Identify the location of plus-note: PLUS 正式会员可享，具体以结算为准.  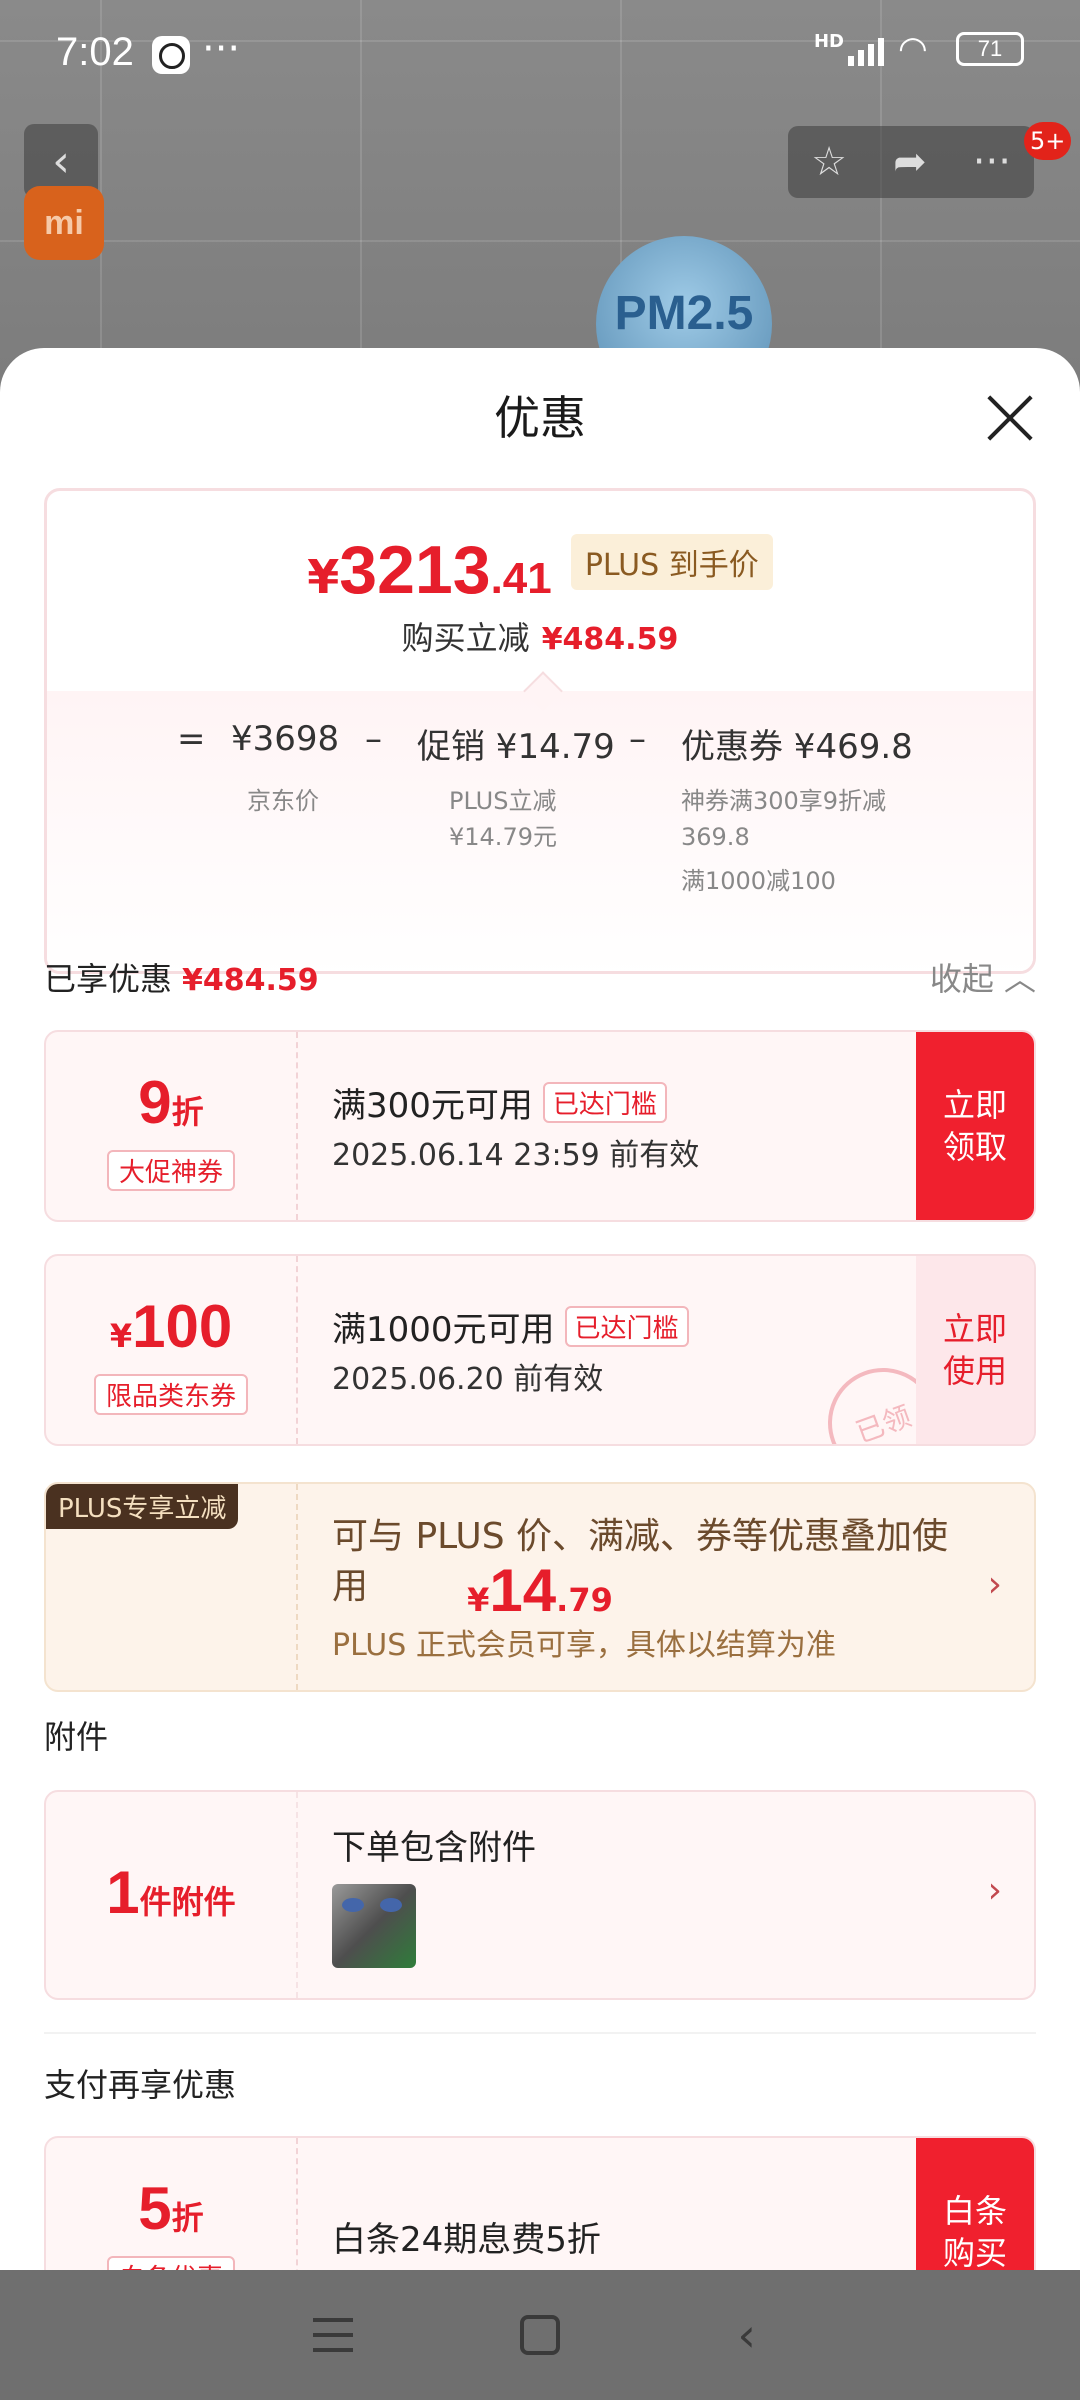
(584, 1645).